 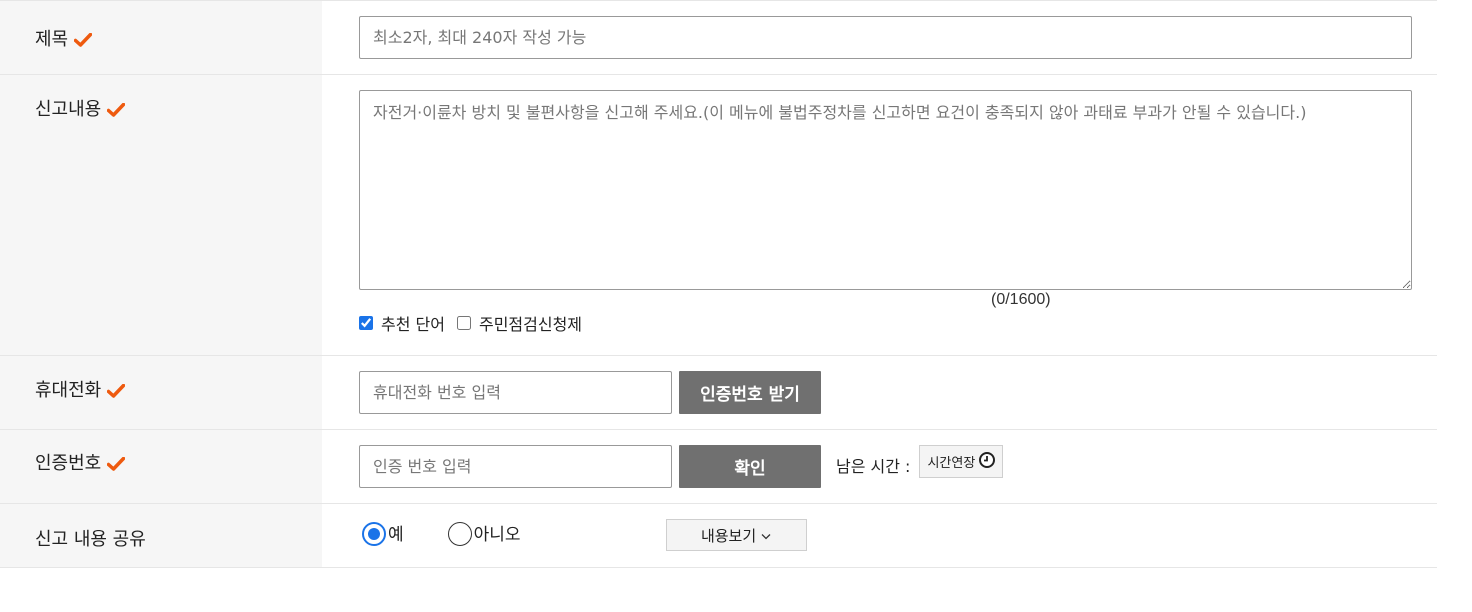 I want to click on title-label-cell: 제목, so click(x=161, y=37).